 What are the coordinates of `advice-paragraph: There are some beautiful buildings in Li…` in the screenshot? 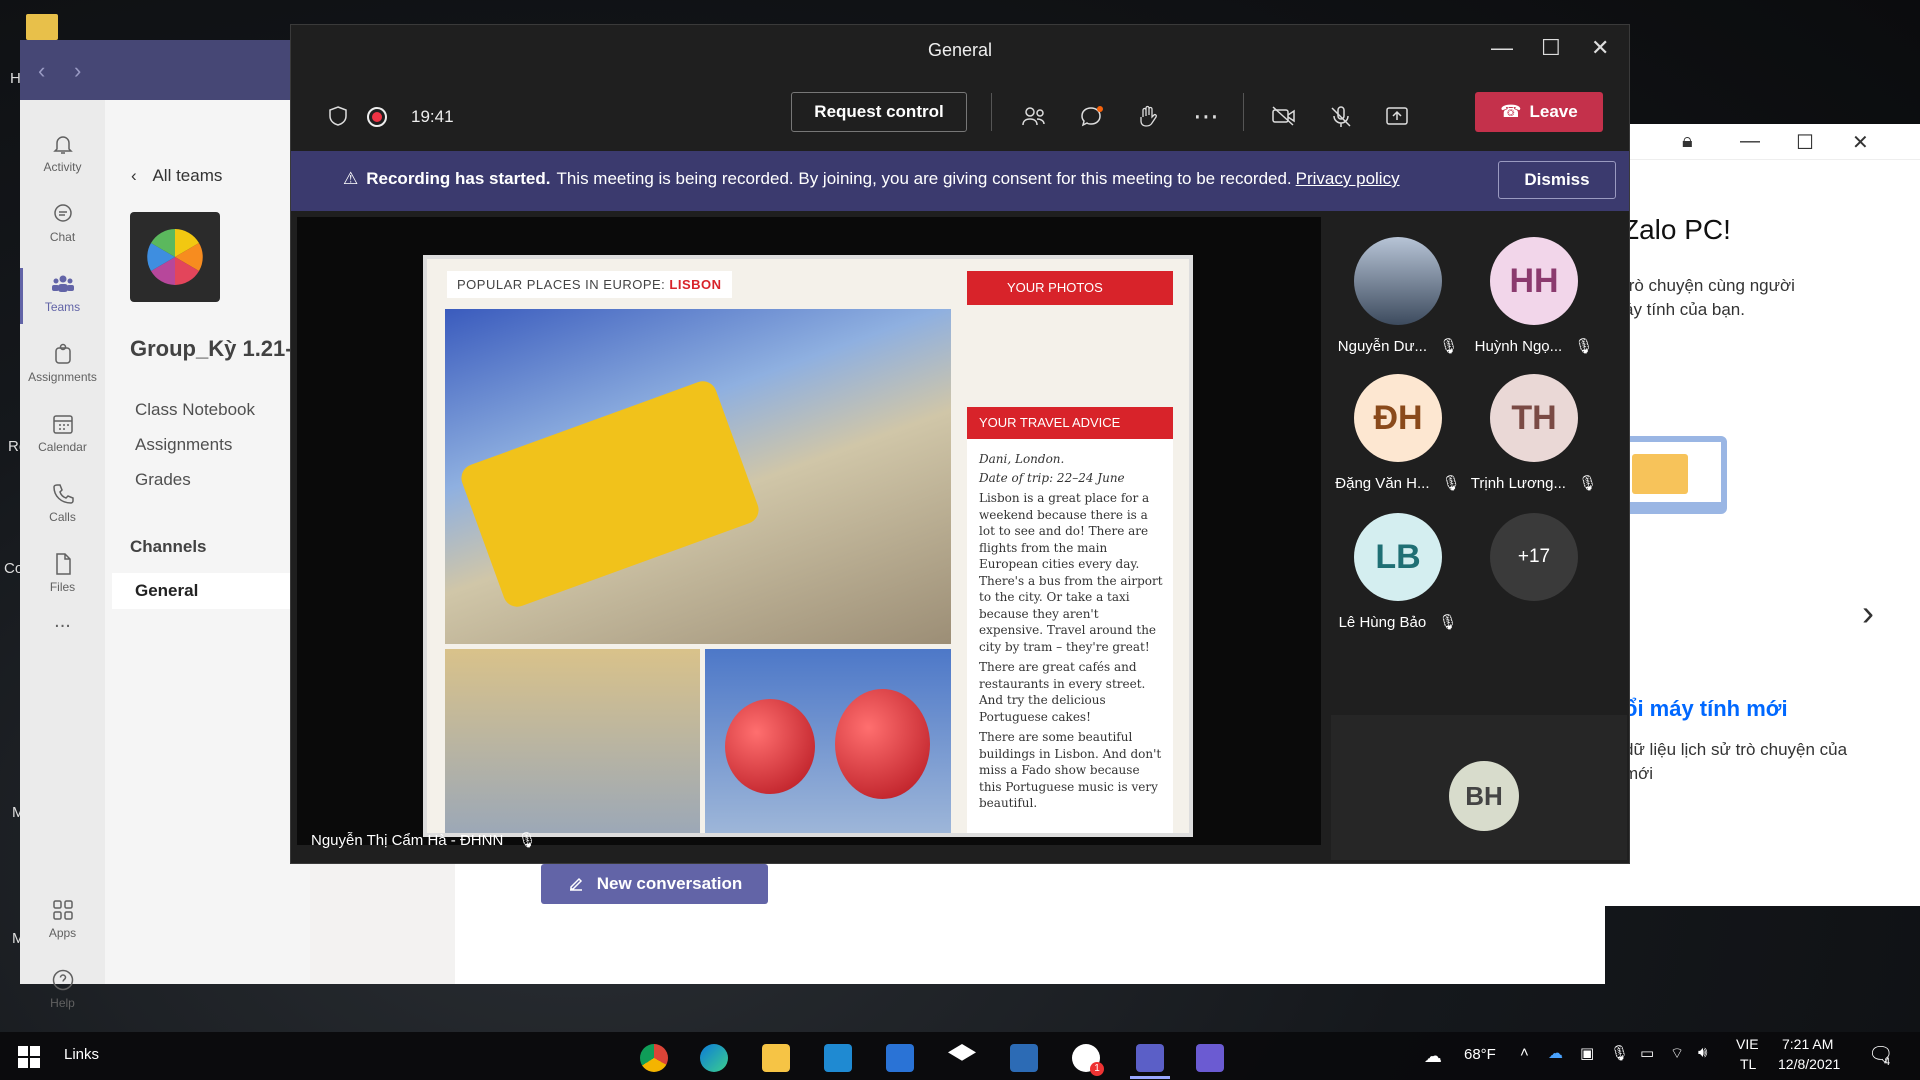 It's located at (1070, 770).